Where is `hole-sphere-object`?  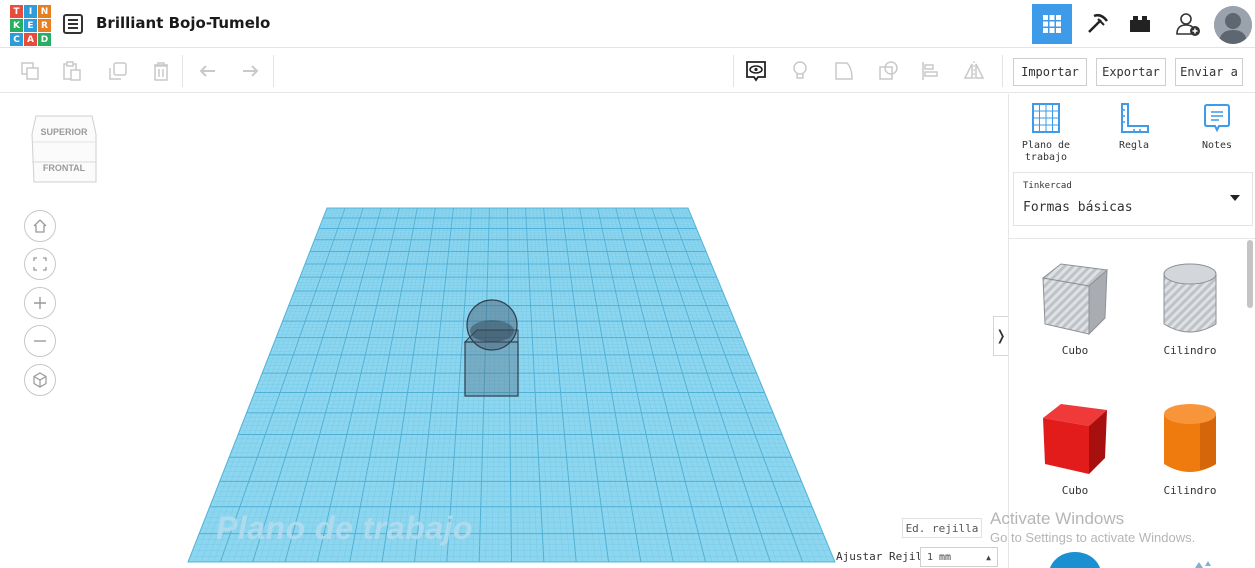
hole-sphere-object is located at coordinates (492, 325).